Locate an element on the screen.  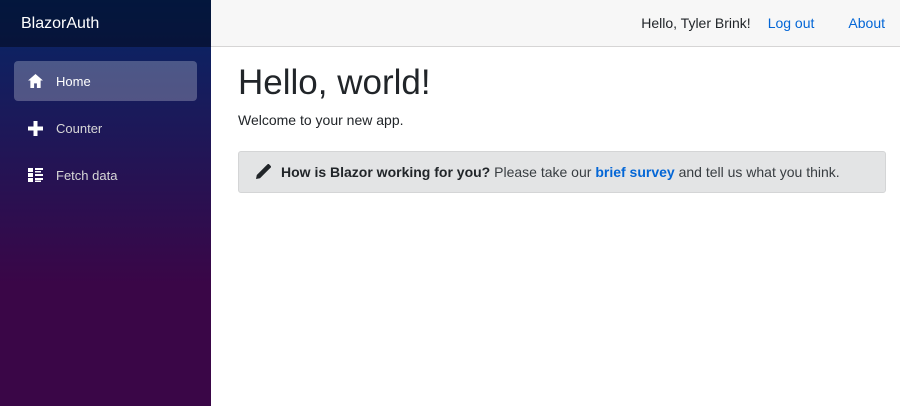
welcome-text: Welcome to your new app. is located at coordinates (321, 119).